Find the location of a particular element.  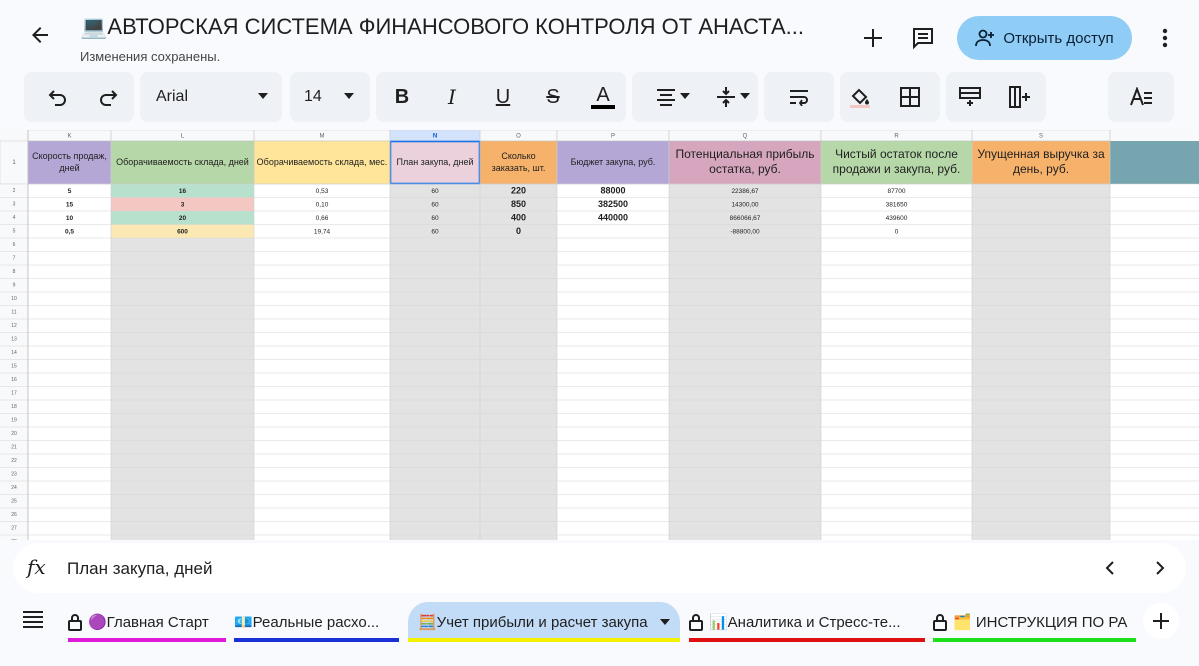

underline-button: U is located at coordinates (503, 97).